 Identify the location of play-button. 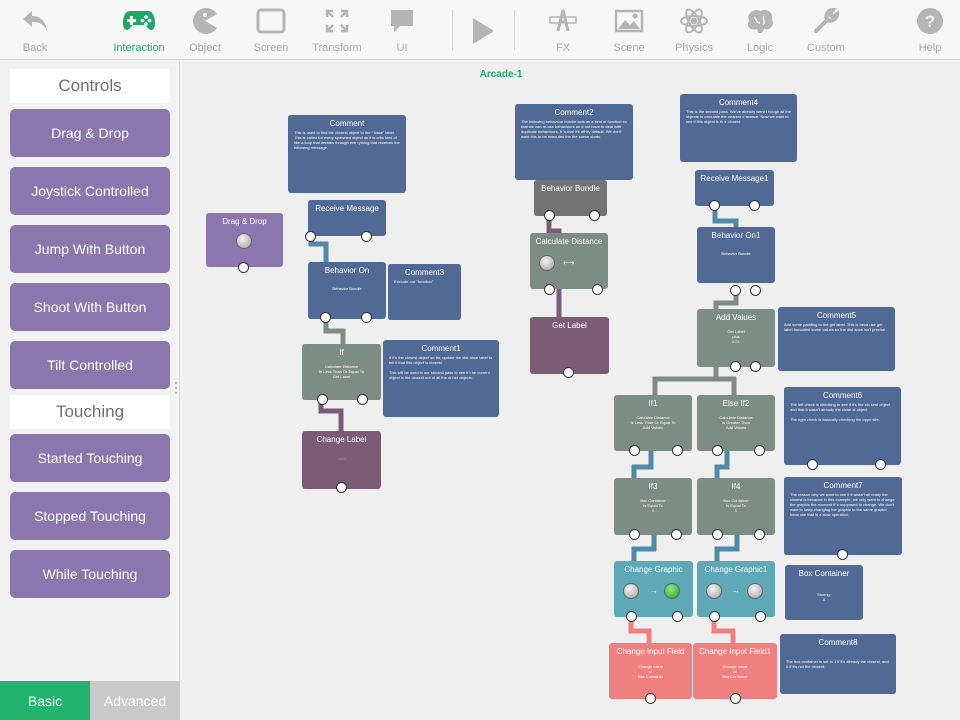
(483, 31).